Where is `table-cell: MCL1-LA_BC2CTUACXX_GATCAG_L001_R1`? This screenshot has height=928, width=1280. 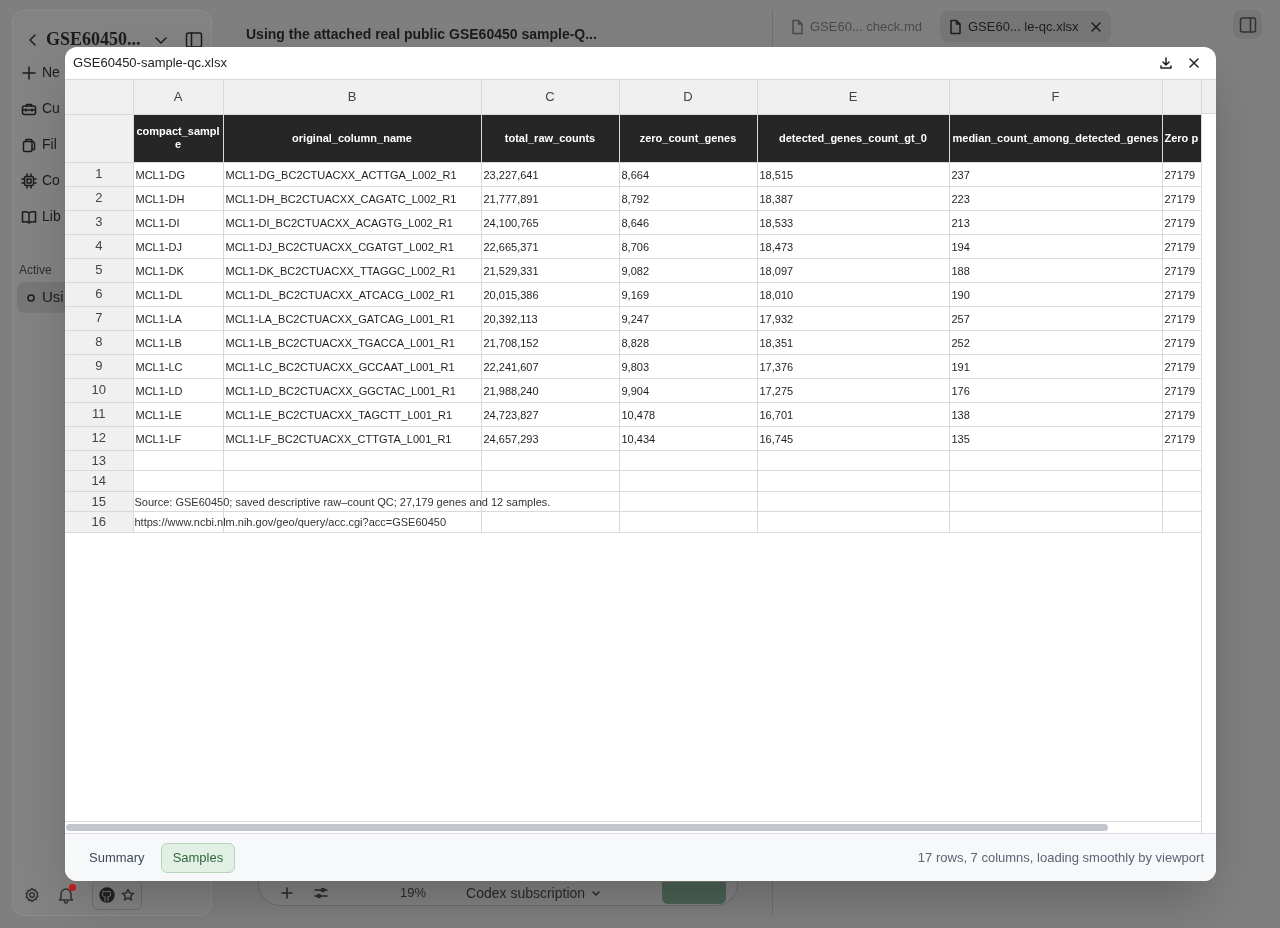
table-cell: MCL1-LA_BC2CTUACXX_GATCAG_L001_R1 is located at coordinates (352, 318).